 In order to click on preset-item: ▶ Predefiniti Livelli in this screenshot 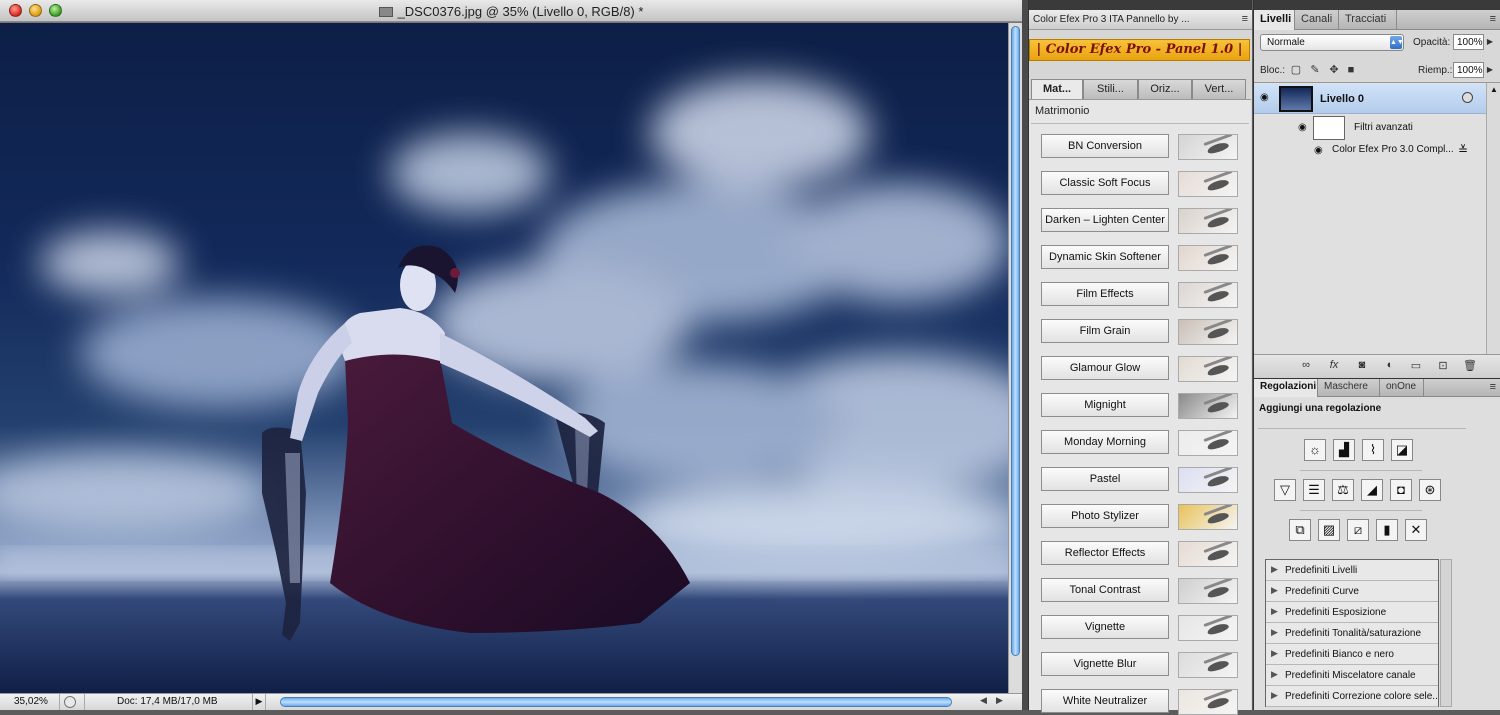, I will do `click(1352, 570)`.